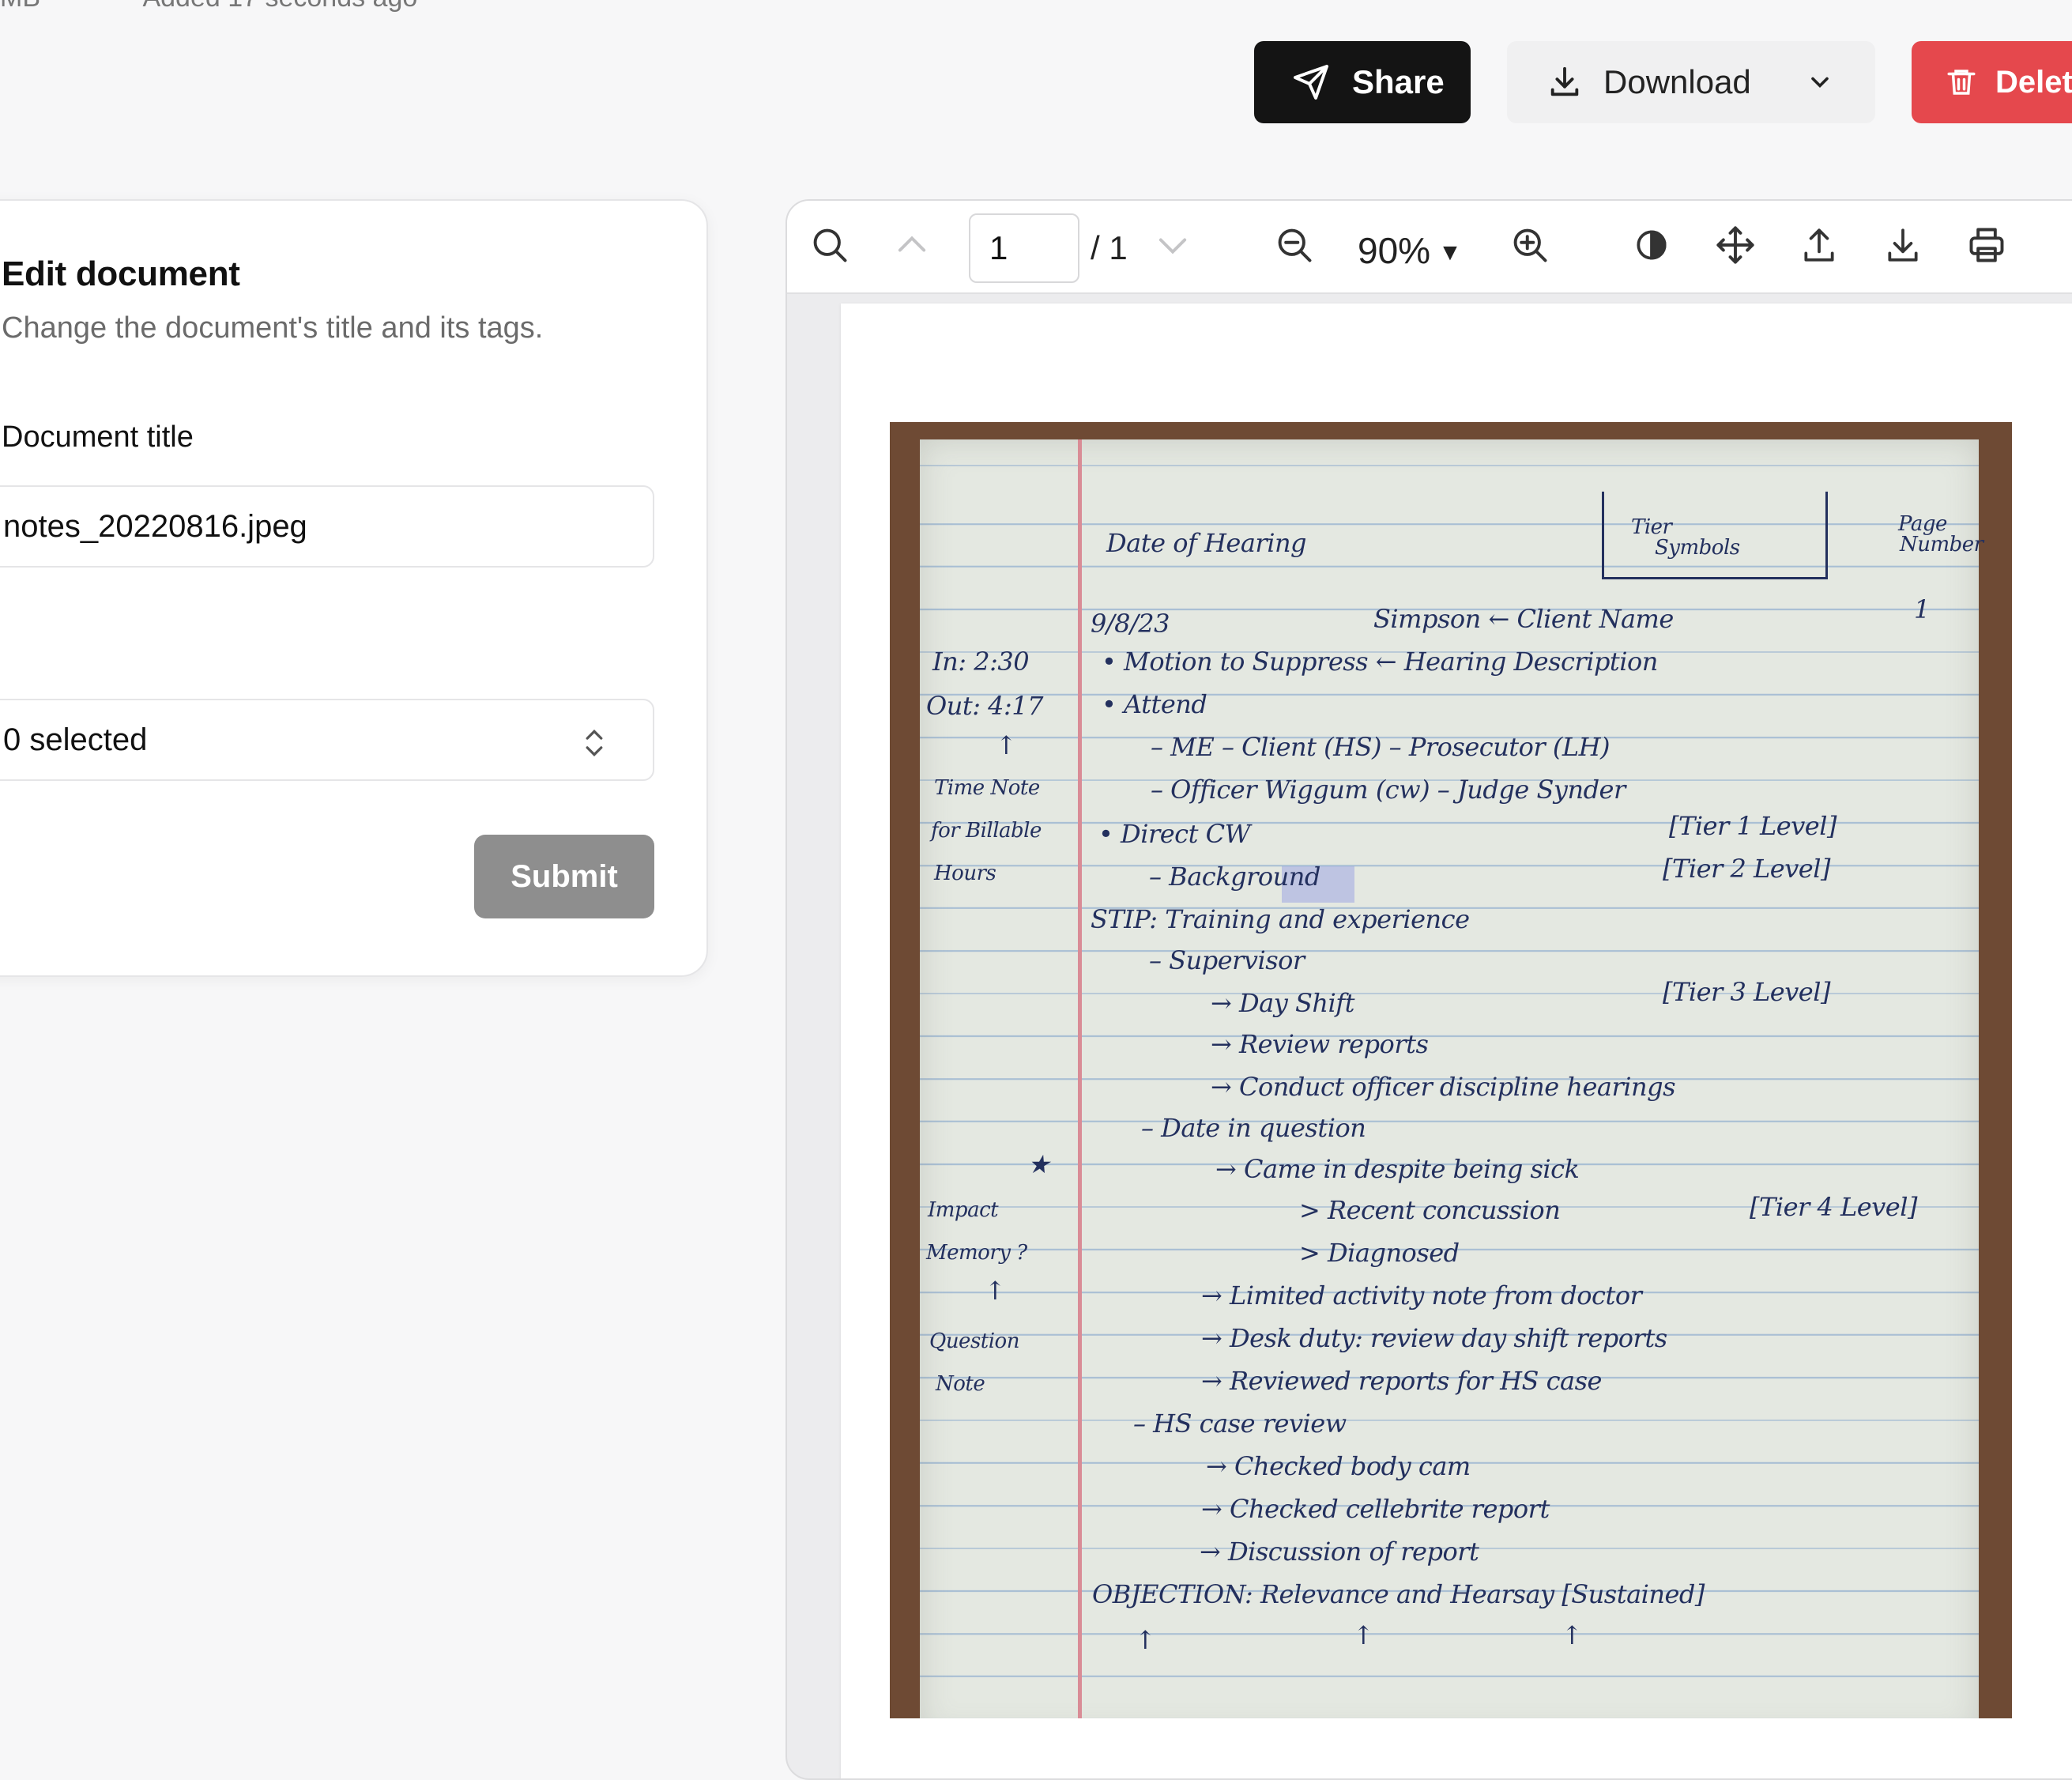  Describe the element at coordinates (1530, 245) in the screenshot. I see `zoom-in-icon` at that location.